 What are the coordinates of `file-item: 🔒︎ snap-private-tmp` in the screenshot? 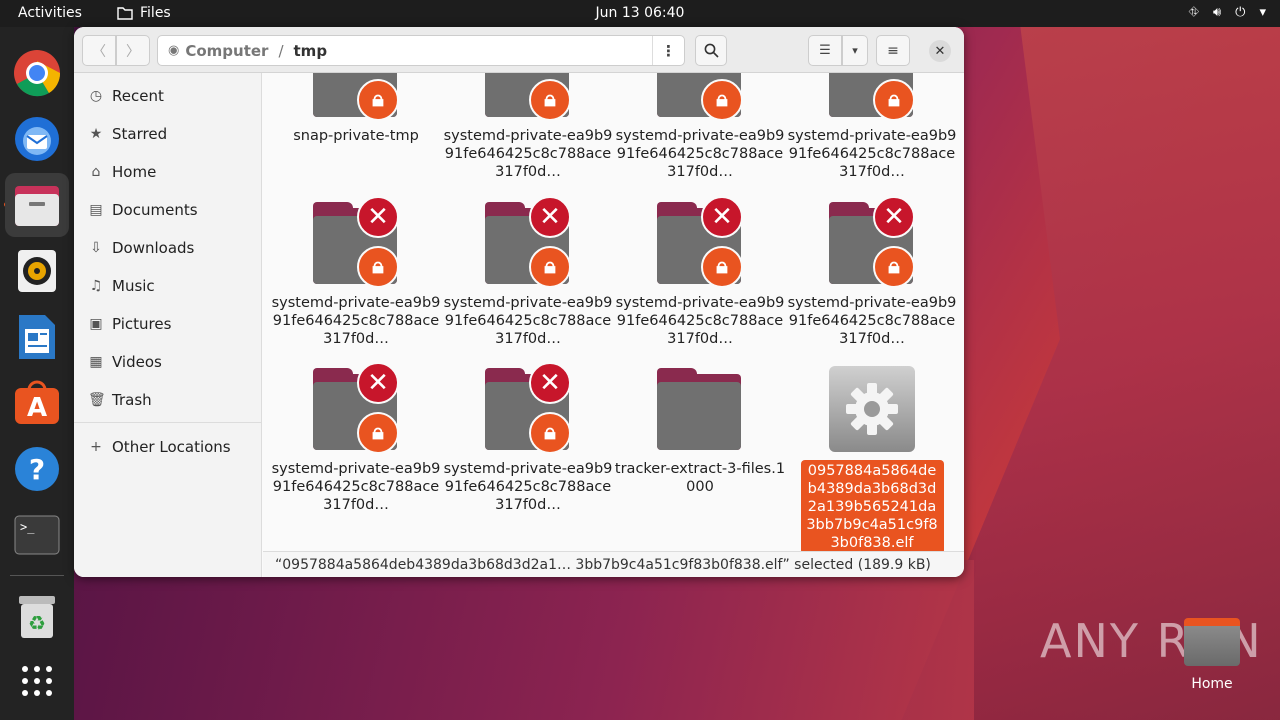 It's located at (356, 109).